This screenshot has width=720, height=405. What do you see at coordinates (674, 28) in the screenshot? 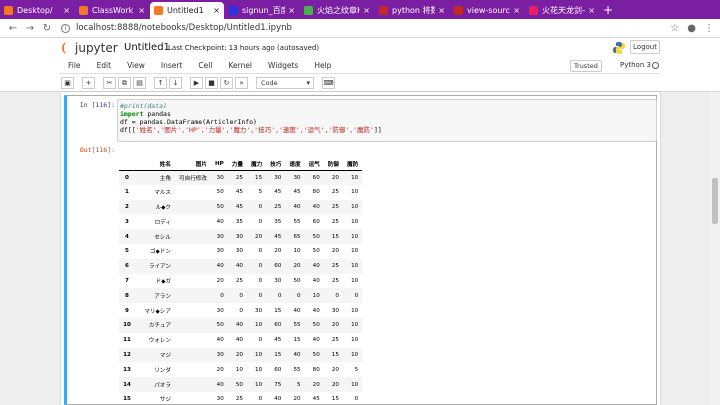
I see `bookmark-star-icon: ☆` at bounding box center [674, 28].